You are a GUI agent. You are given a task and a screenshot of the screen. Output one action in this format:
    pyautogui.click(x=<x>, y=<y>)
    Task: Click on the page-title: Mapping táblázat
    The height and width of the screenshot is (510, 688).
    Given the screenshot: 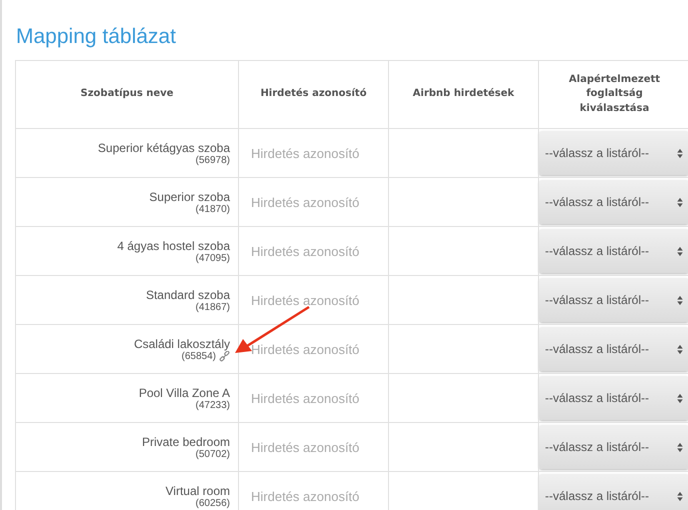 What is the action you would take?
    pyautogui.click(x=96, y=37)
    